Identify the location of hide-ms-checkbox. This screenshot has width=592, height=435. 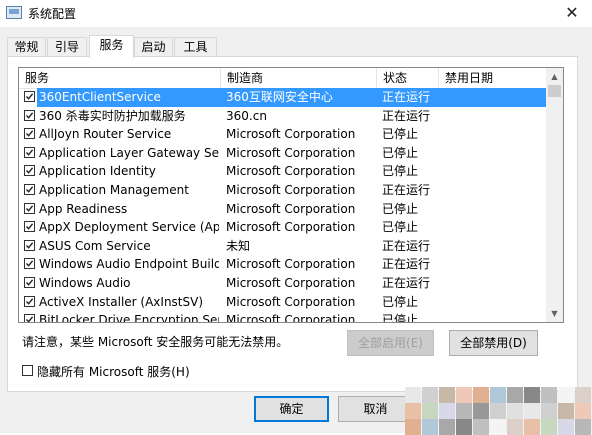
(27, 370).